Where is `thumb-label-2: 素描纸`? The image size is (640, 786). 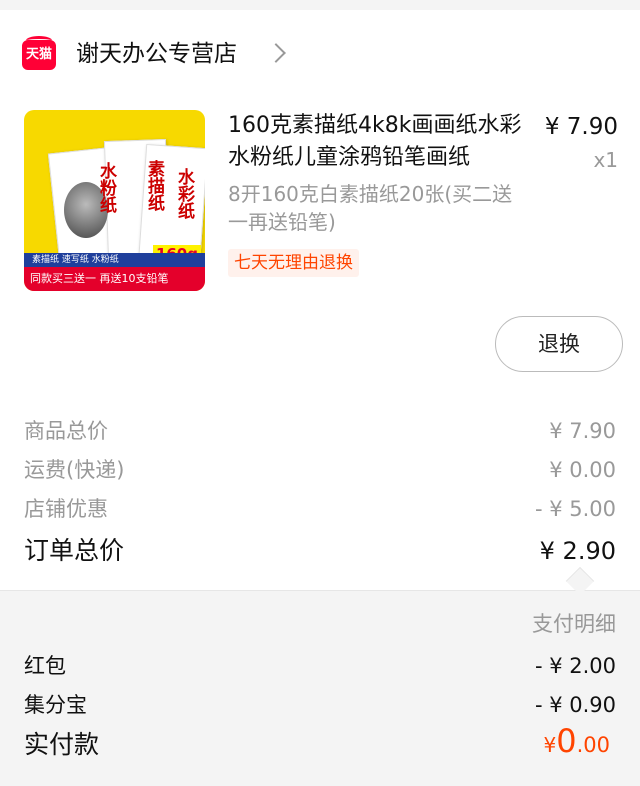
thumb-label-2: 素描纸 is located at coordinates (154, 185).